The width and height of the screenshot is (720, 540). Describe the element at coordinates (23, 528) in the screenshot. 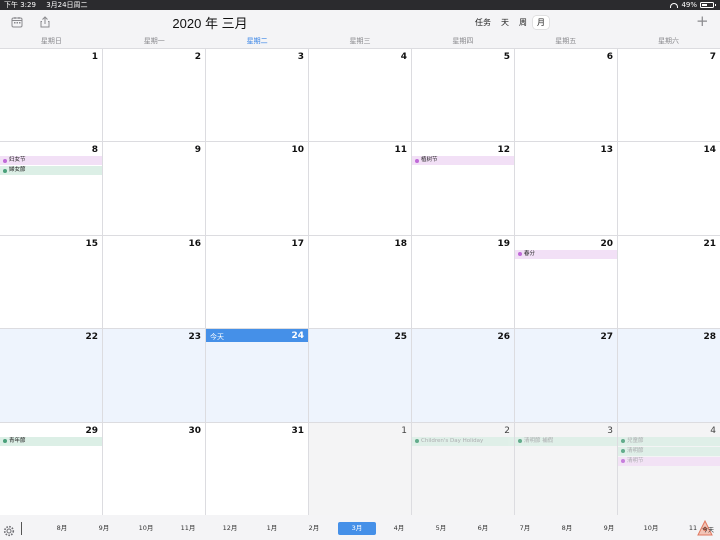

I see `month-item-partial` at that location.